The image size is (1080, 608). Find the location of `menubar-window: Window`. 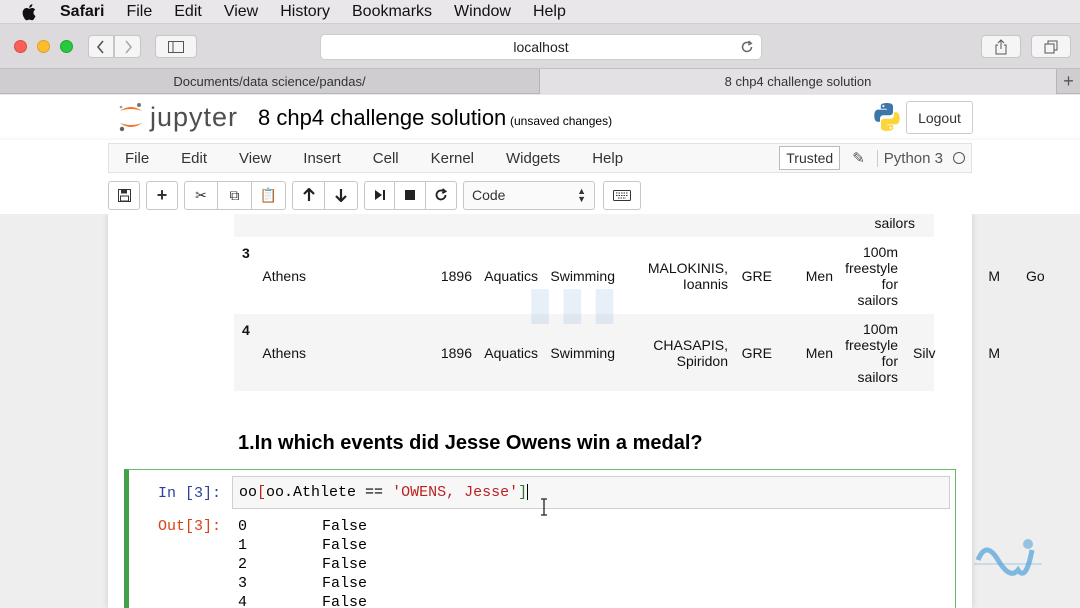

menubar-window: Window is located at coordinates (482, 12).